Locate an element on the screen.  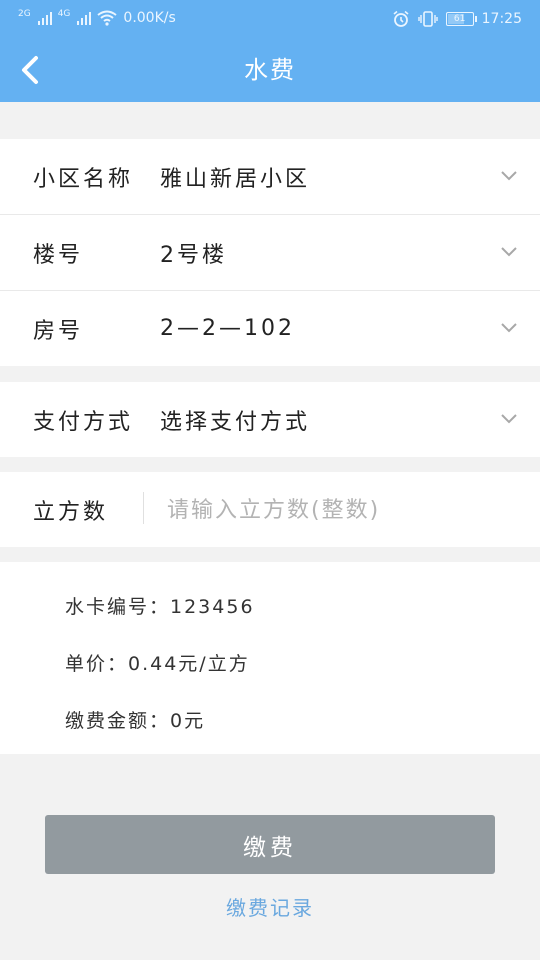
input-separator is located at coordinates (143, 508).